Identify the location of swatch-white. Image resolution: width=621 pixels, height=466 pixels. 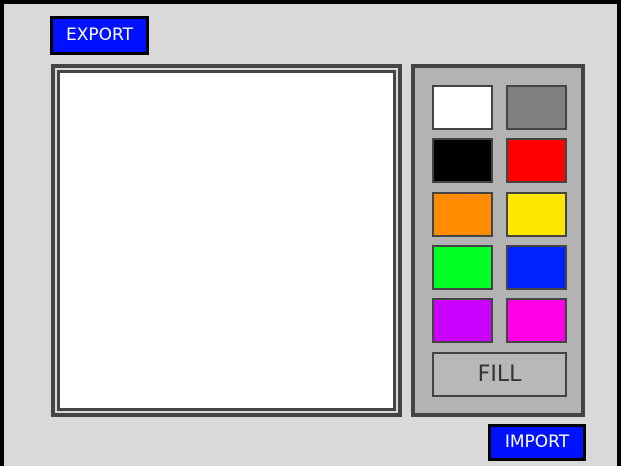
(462, 107).